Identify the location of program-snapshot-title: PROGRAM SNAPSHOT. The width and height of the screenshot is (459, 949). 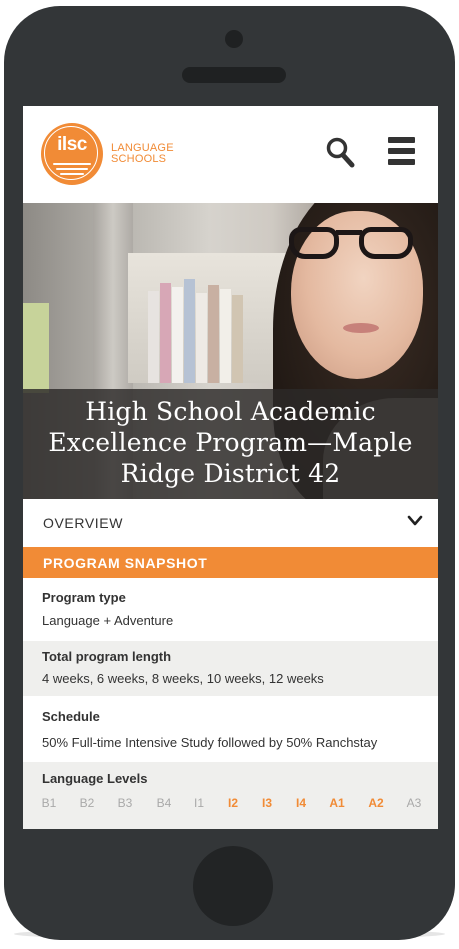
(125, 563).